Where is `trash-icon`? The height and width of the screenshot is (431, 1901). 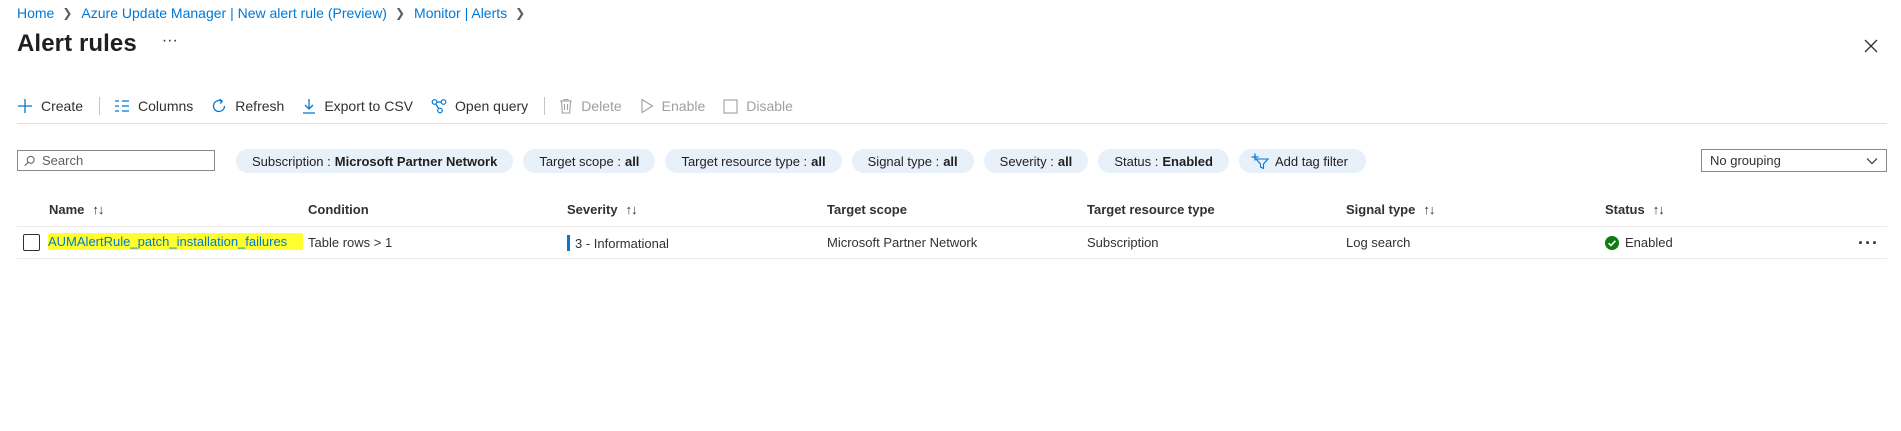
trash-icon is located at coordinates (566, 106).